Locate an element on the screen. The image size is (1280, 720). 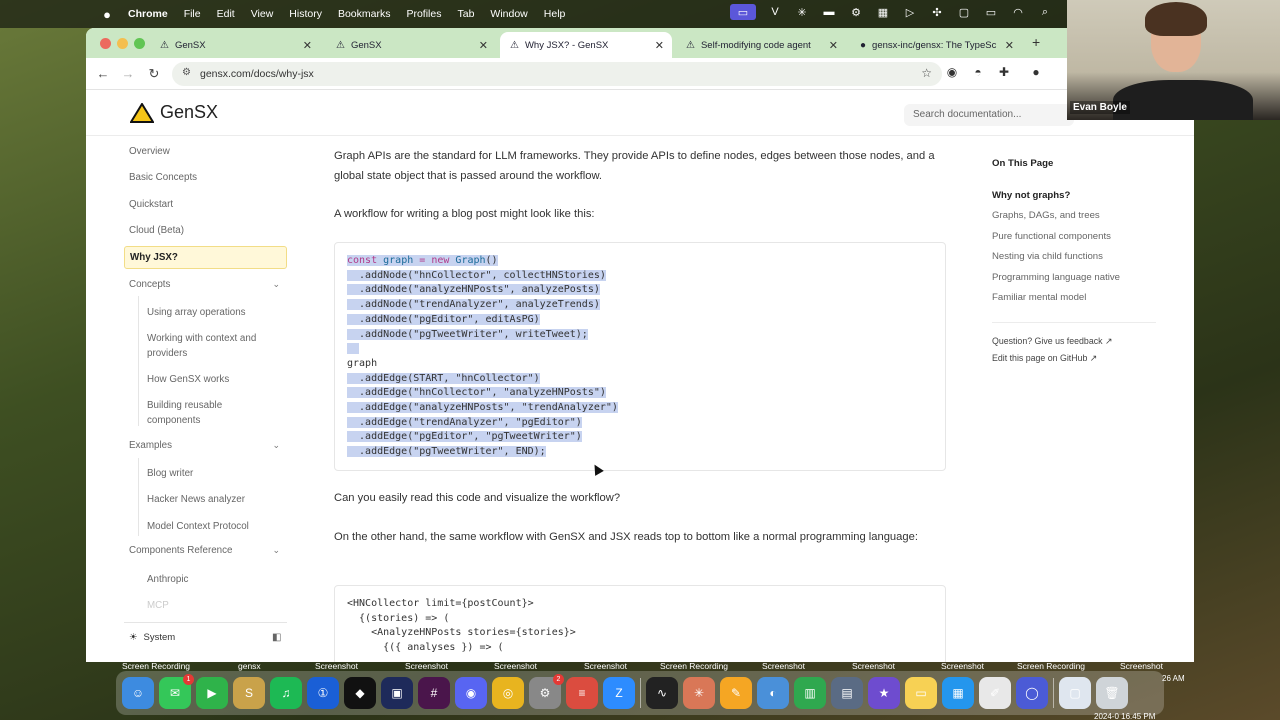
menu-history: History is located at coordinates (305, 14).